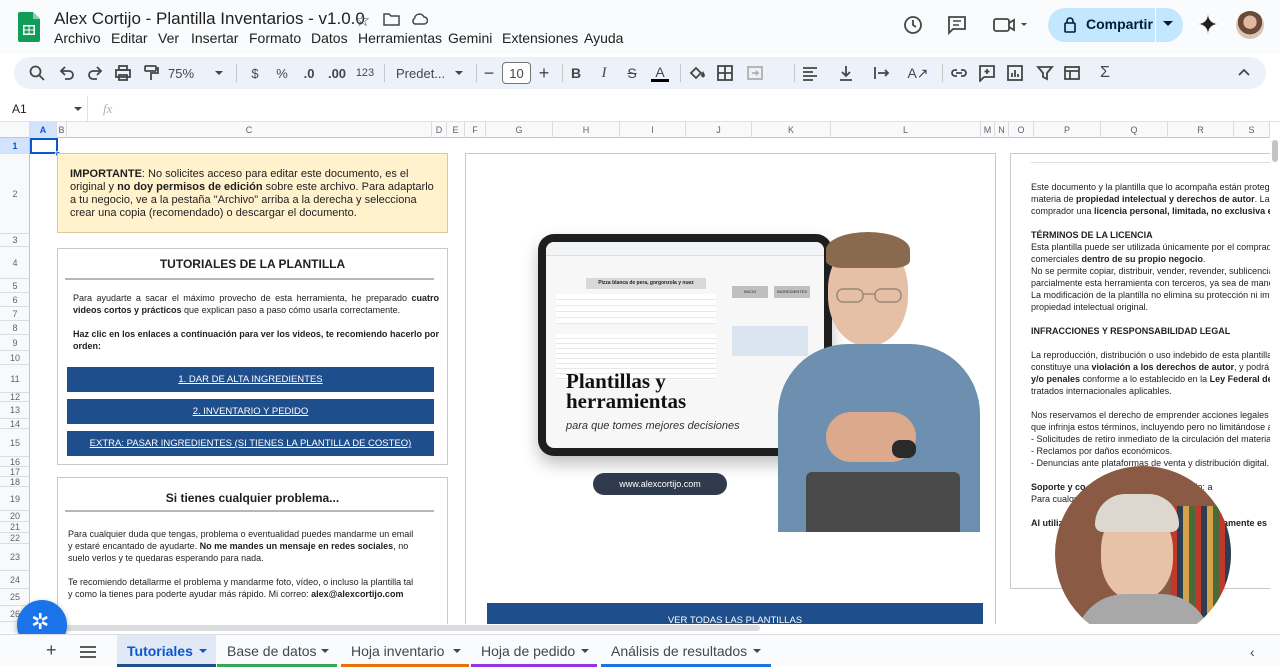 This screenshot has height=667, width=1280. Describe the element at coordinates (604, 73) in the screenshot. I see `italic-button: I` at that location.